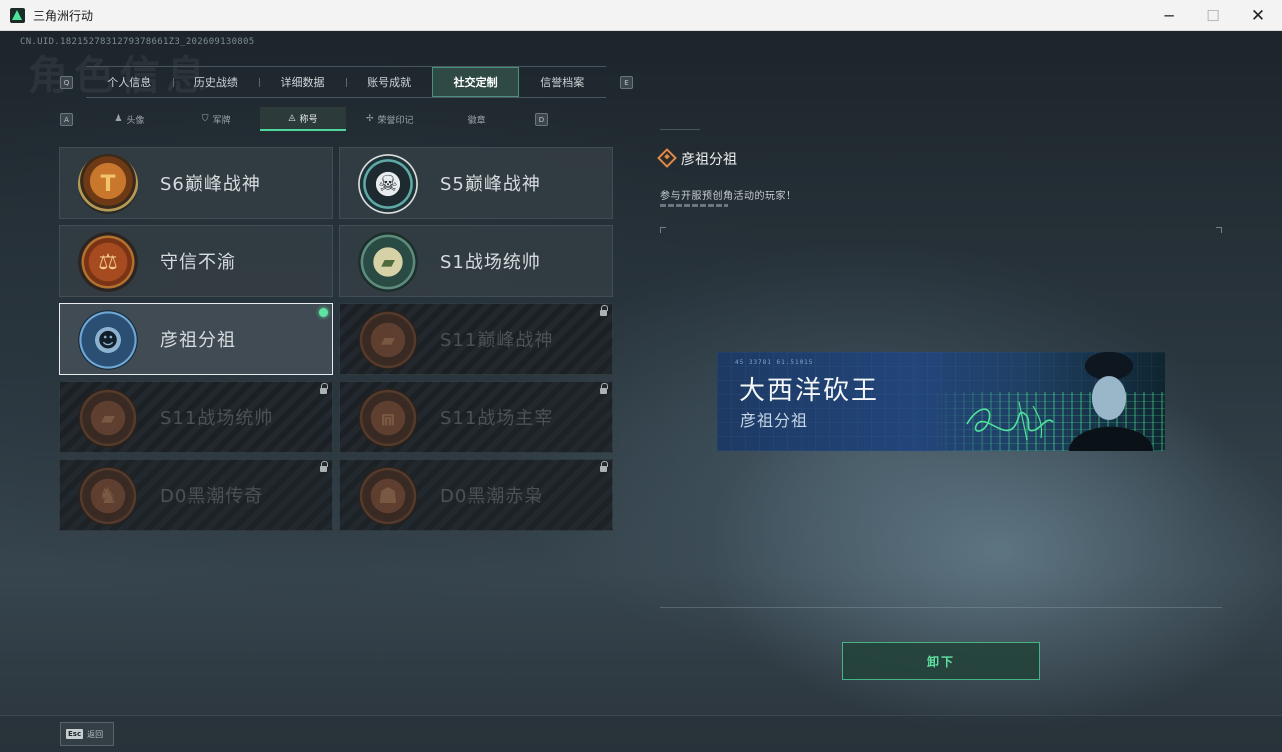 This screenshot has width=1282, height=752. Describe the element at coordinates (323, 312) in the screenshot. I see `equipped-indicator-icon` at that location.